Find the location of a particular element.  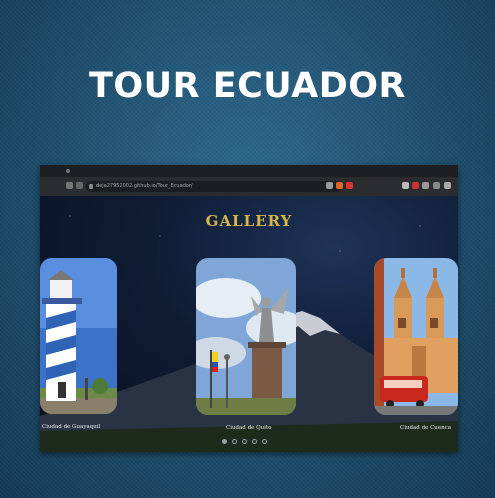

tab-icon is located at coordinates (68, 171).